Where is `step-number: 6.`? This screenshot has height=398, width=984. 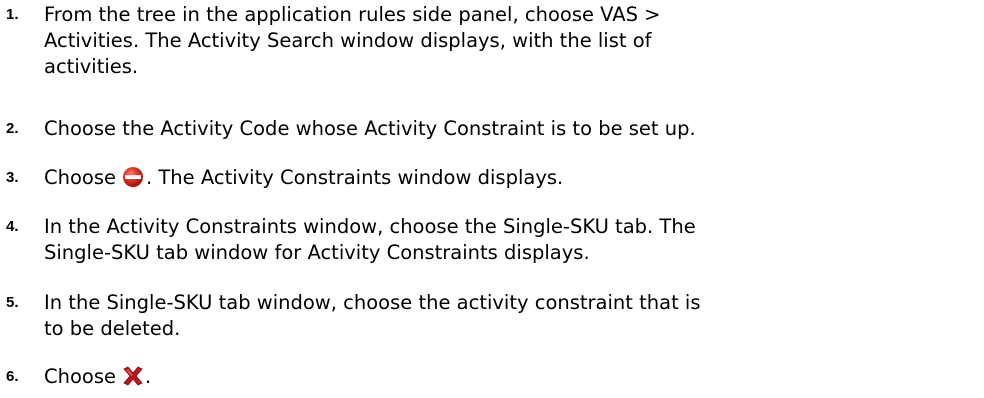 step-number: 6. is located at coordinates (12, 376).